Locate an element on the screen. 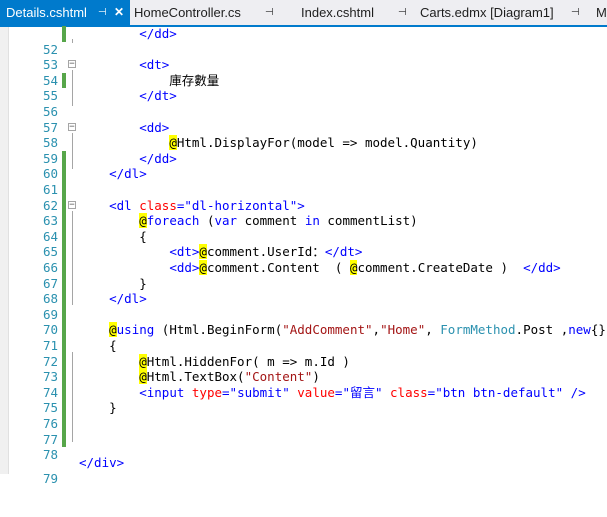 This screenshot has height=517, width=607. tab-label: Details.cshtml is located at coordinates (46, 12).